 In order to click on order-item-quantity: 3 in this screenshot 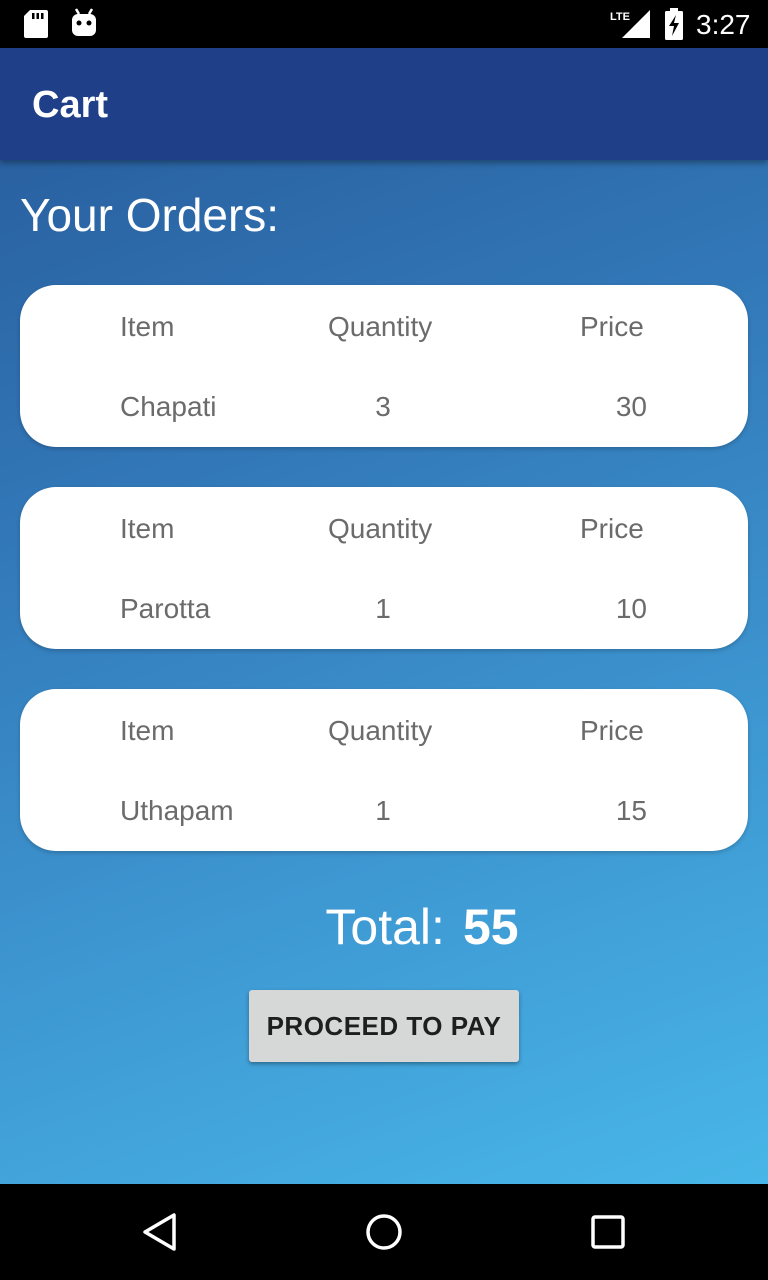, I will do `click(383, 406)`.